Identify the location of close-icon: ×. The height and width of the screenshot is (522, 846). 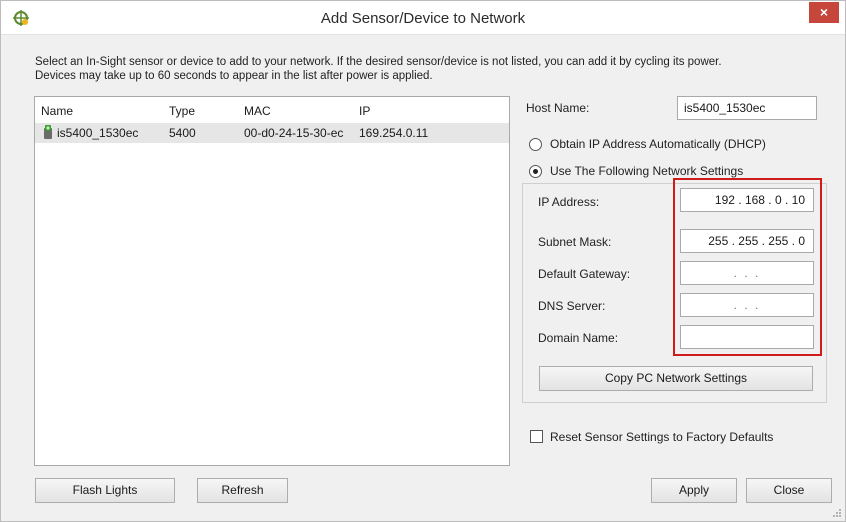
(824, 12).